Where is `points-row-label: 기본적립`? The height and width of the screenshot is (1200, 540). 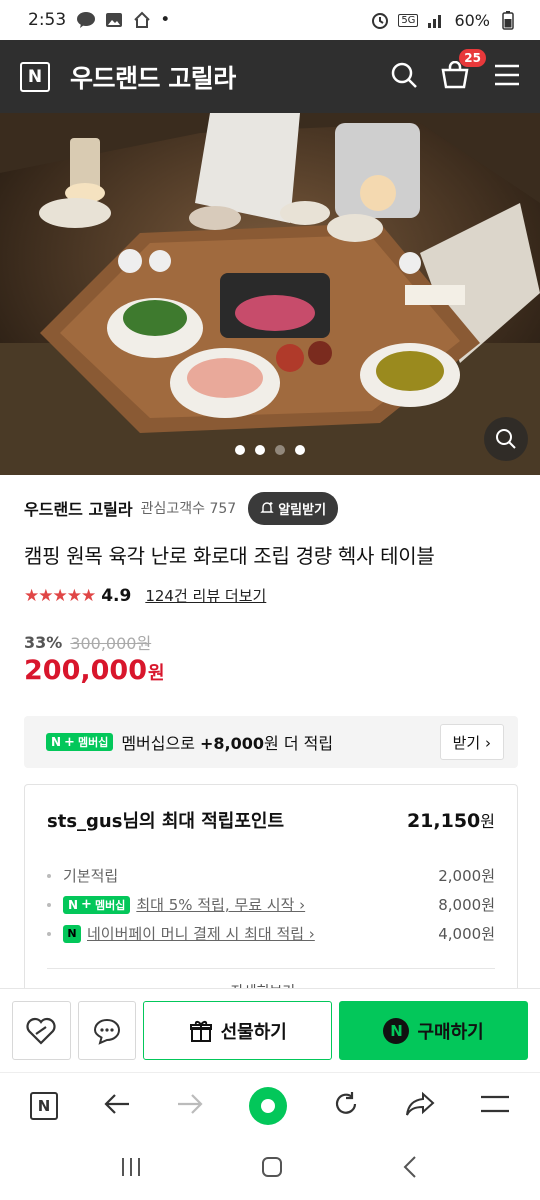 points-row-label: 기본적립 is located at coordinates (91, 876).